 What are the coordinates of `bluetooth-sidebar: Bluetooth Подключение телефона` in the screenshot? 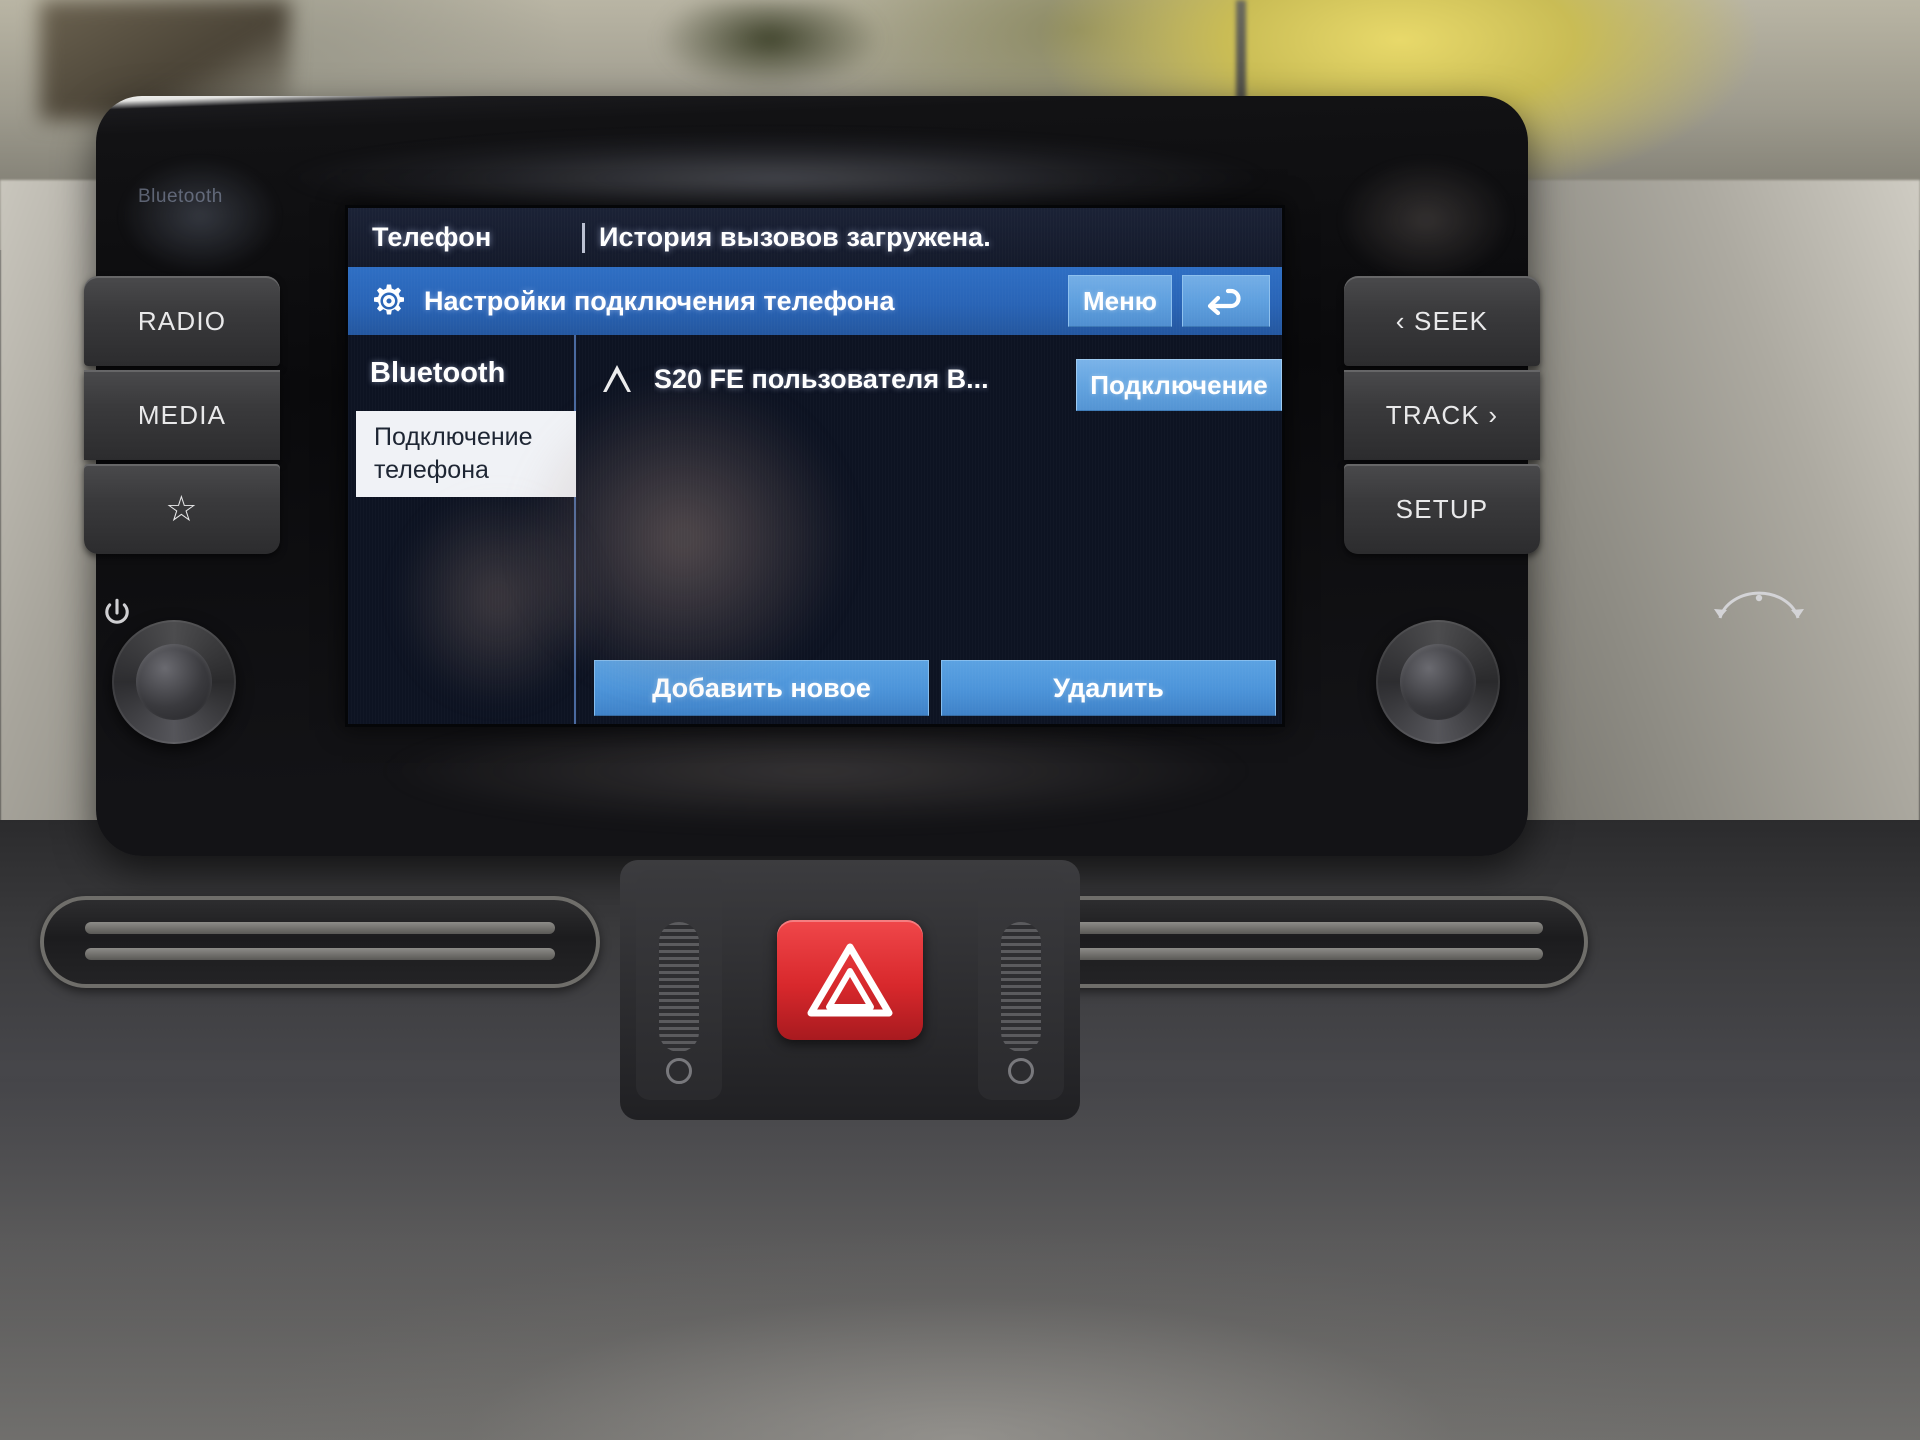 It's located at (462, 529).